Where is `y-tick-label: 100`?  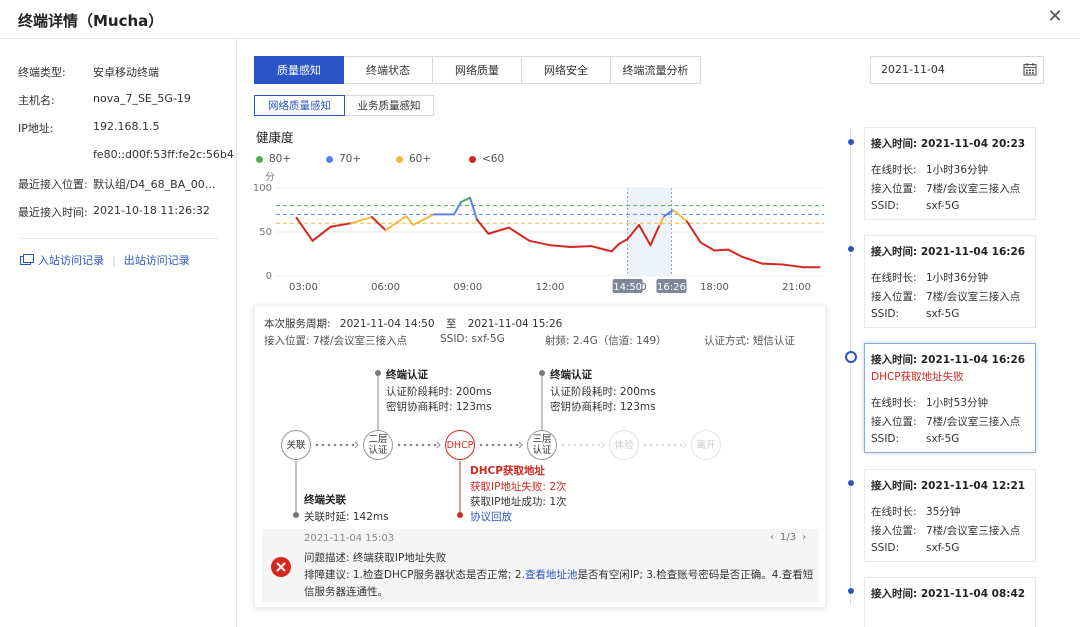
y-tick-label: 100 is located at coordinates (262, 188).